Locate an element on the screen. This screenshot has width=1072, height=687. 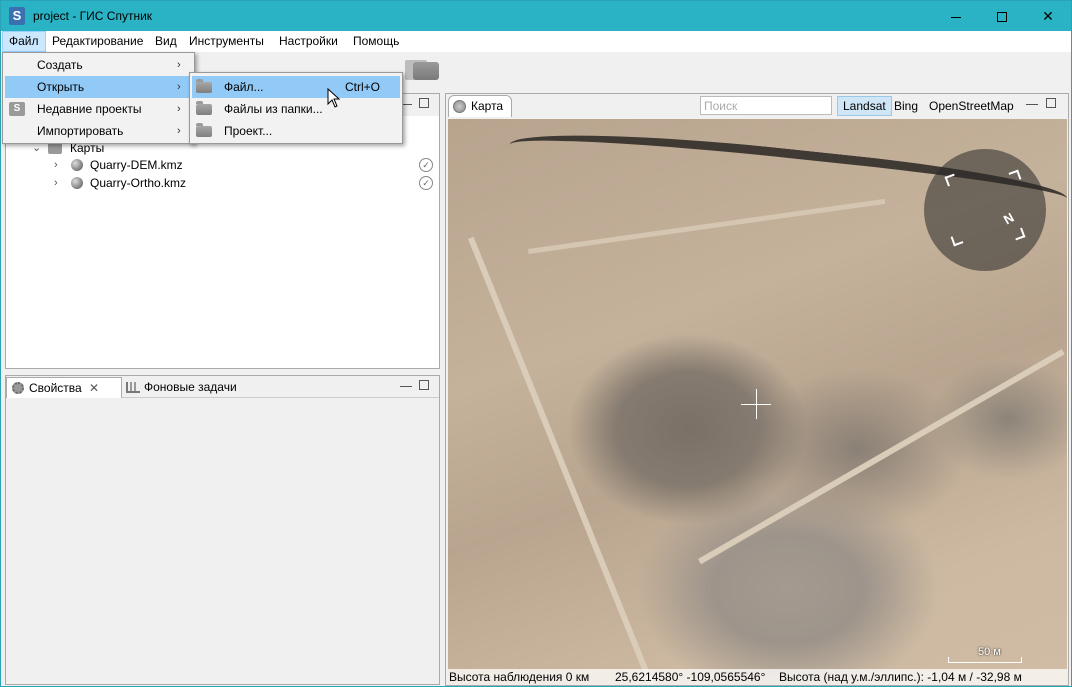
tab-close-icon: ✕ is located at coordinates (94, 388).